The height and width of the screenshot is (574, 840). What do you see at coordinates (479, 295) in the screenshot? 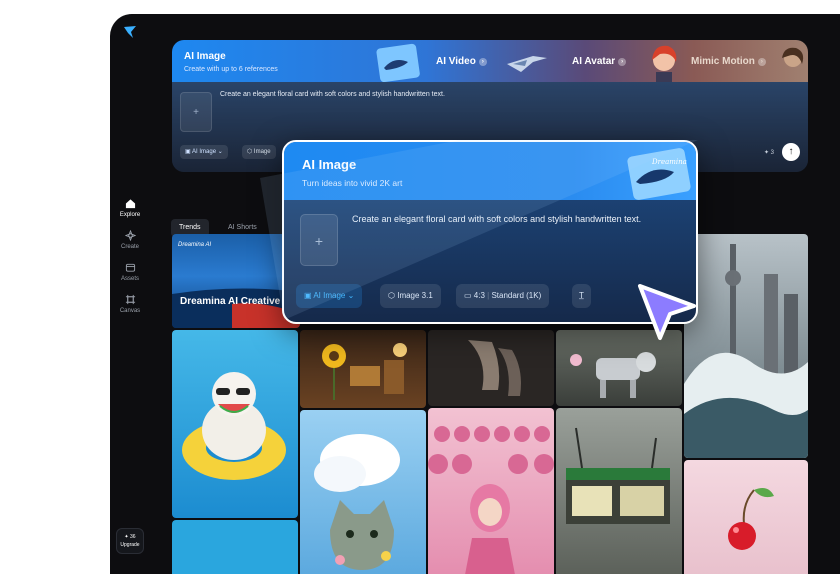
I see `ratio-label: 4:3` at bounding box center [479, 295].